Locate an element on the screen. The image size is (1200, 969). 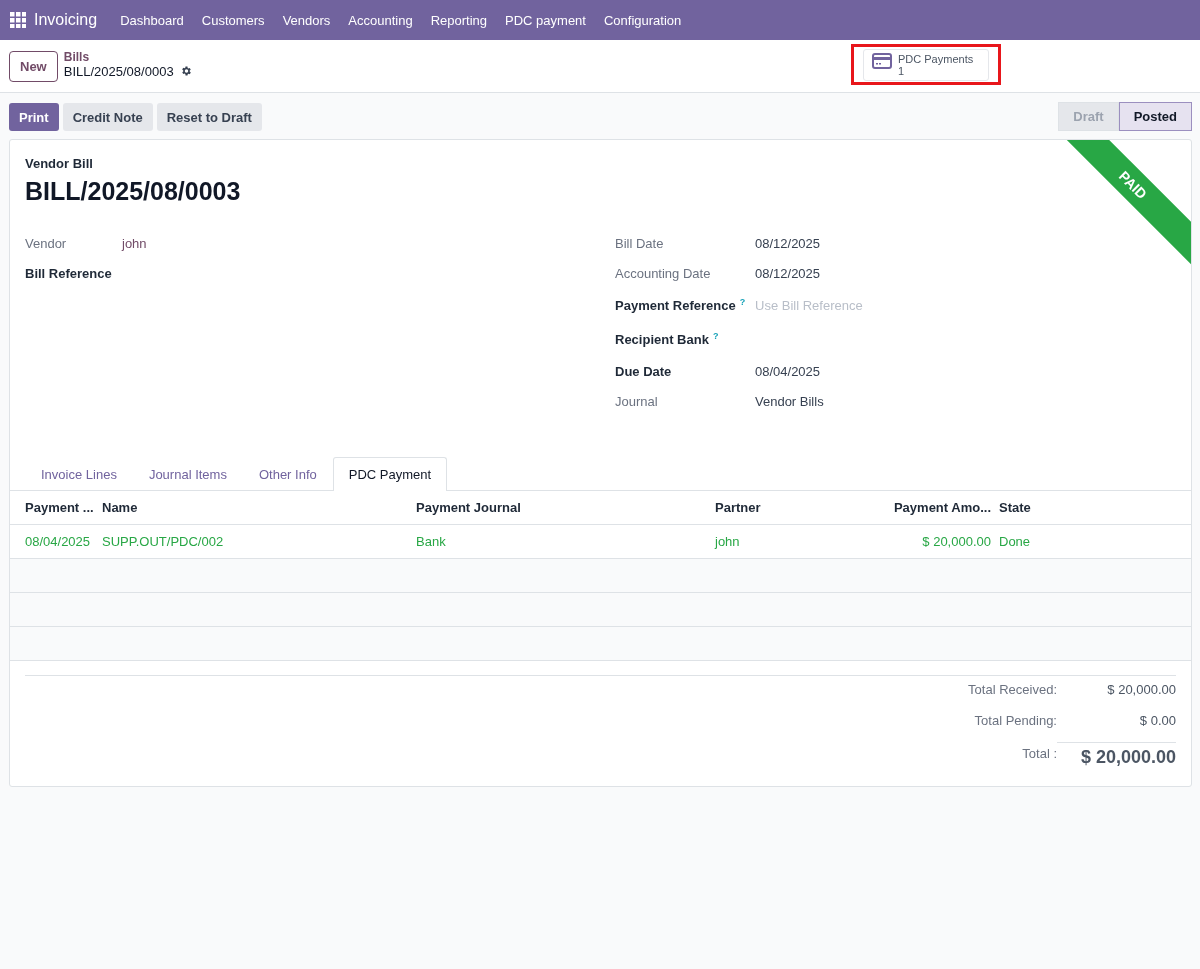
card-icon is located at coordinates (882, 60).